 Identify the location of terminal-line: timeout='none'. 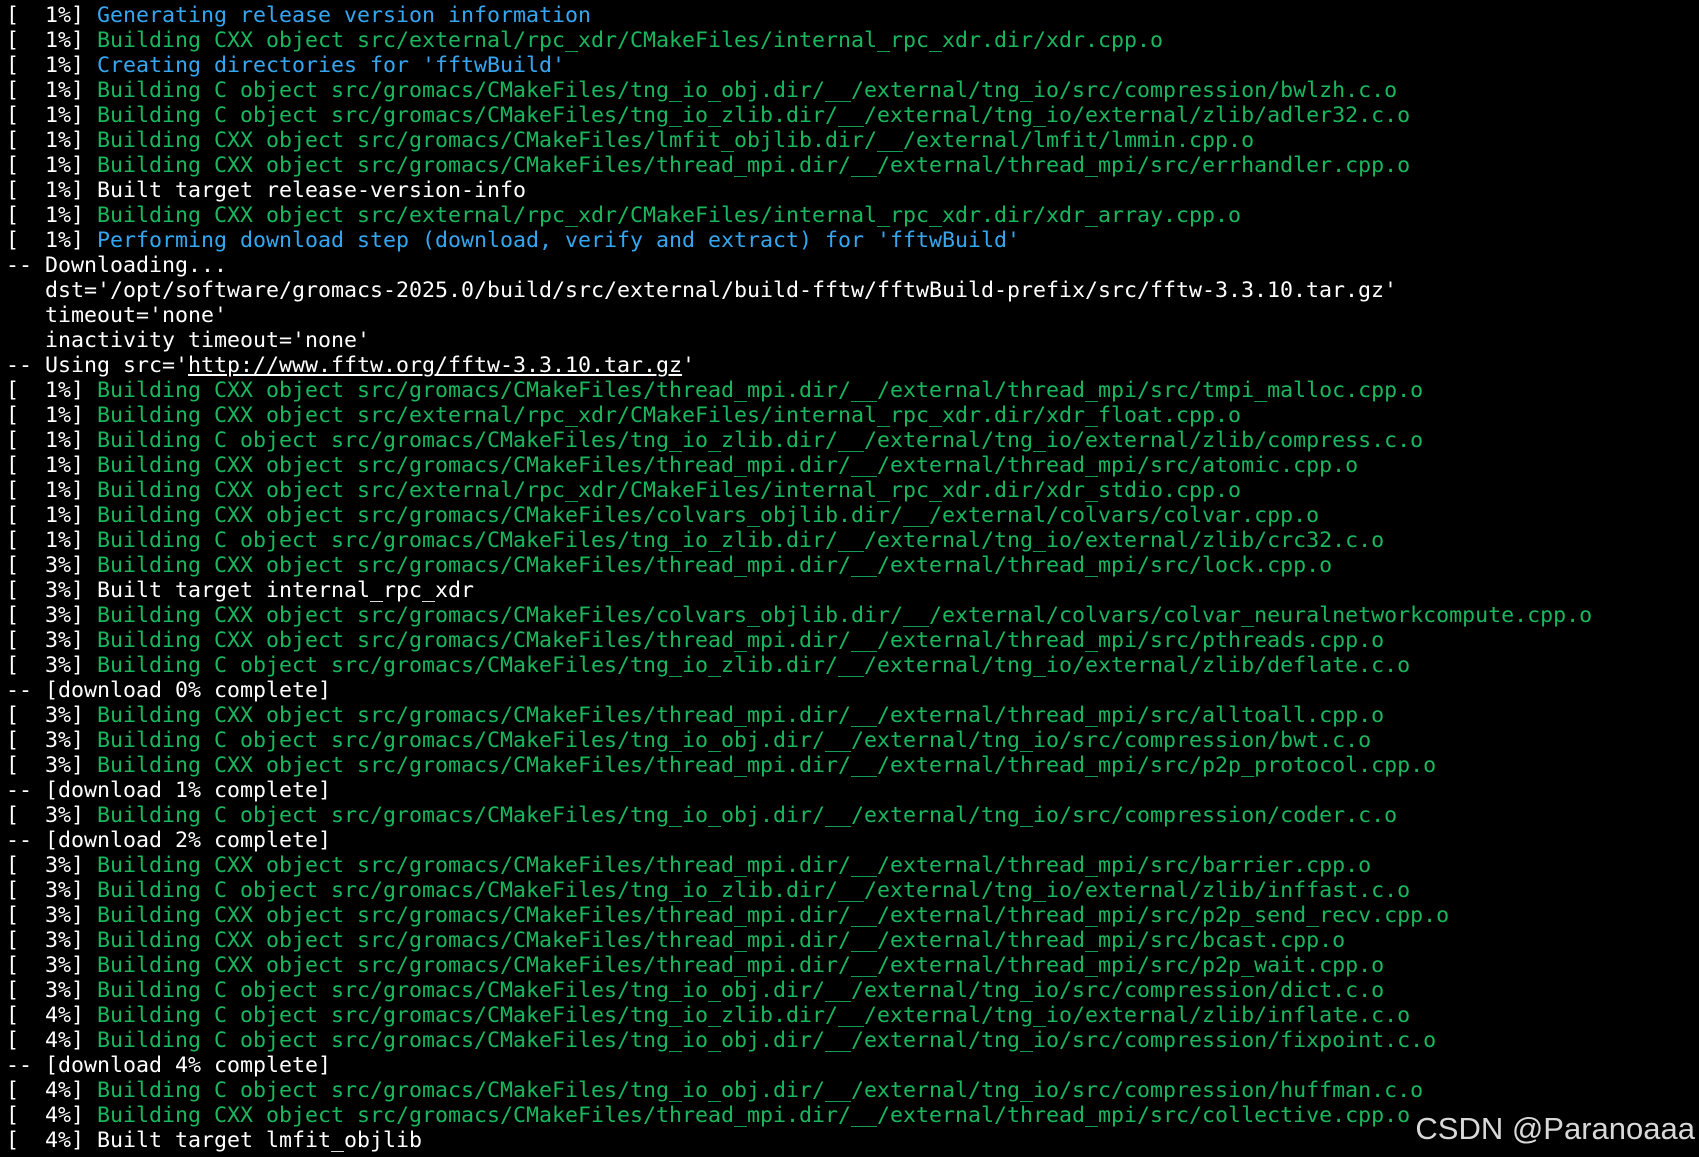
(852, 315).